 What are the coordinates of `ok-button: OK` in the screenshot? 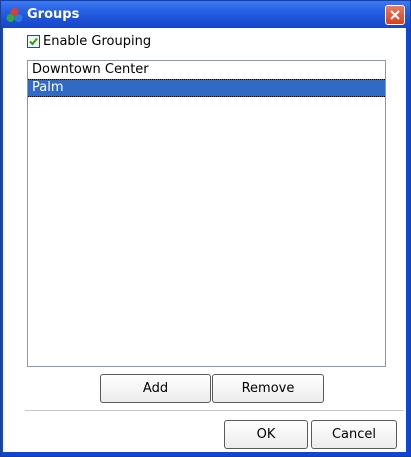 It's located at (266, 434).